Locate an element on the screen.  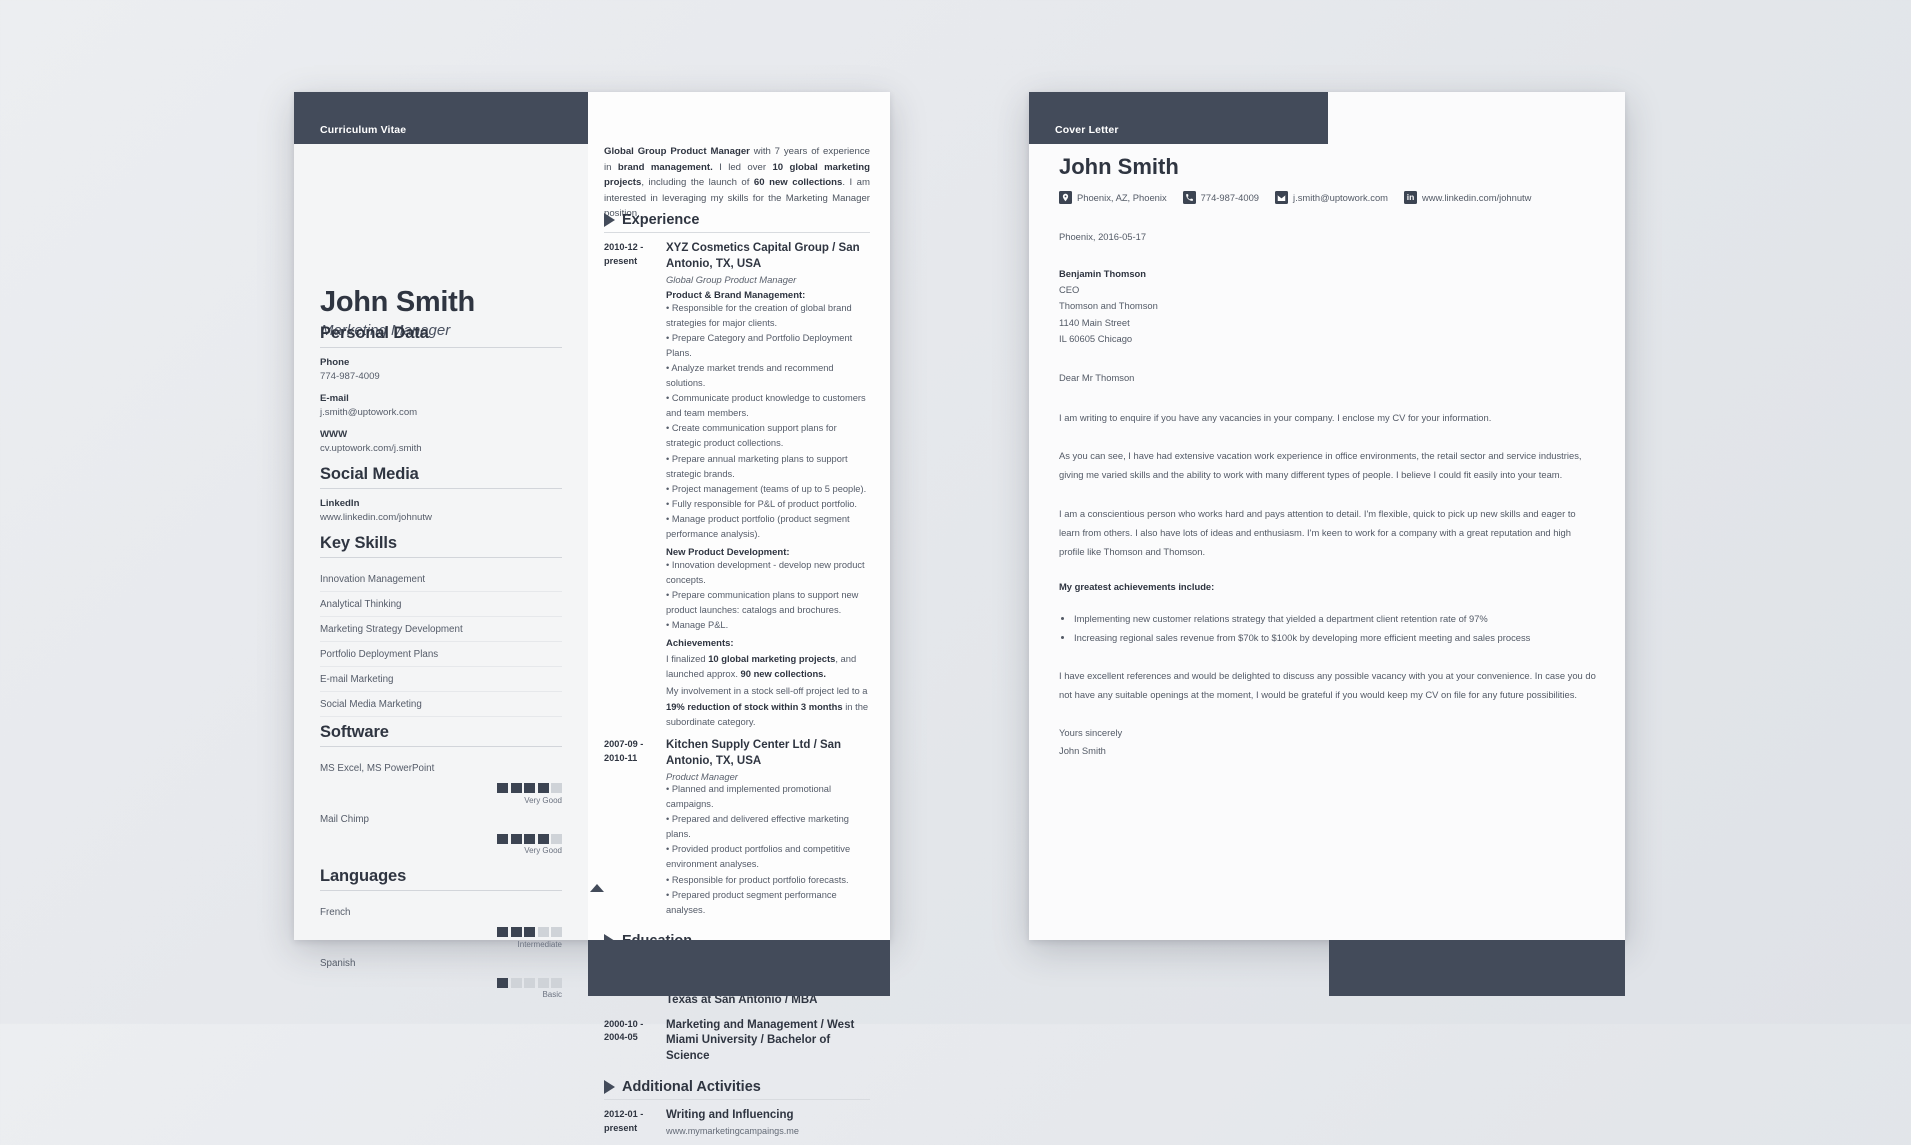
phone-icon is located at coordinates (1189, 197).